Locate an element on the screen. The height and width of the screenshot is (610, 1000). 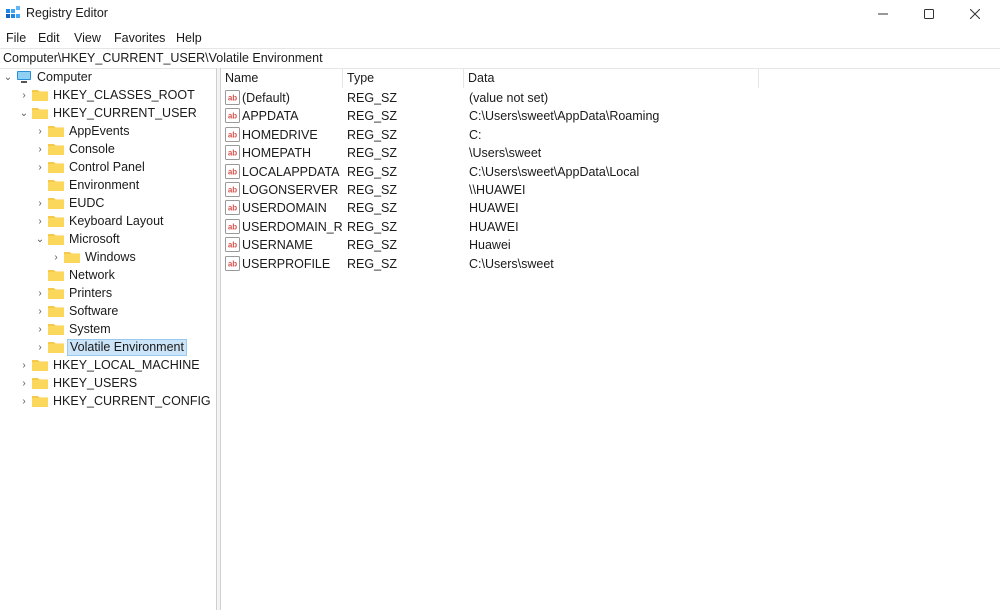
column-header-name: Name is located at coordinates (282, 78).